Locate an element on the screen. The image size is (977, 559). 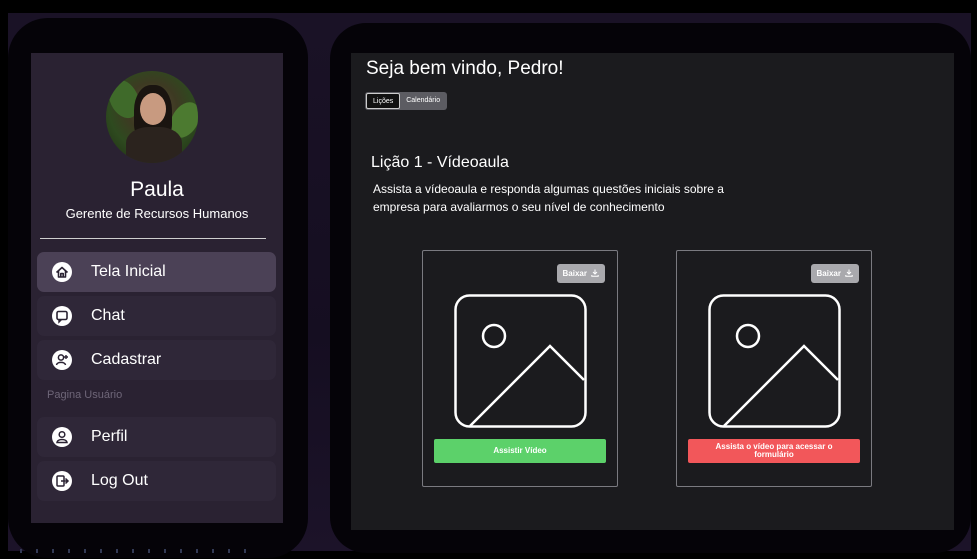
watch-video-button: Assistir Vídeo is located at coordinates (520, 451).